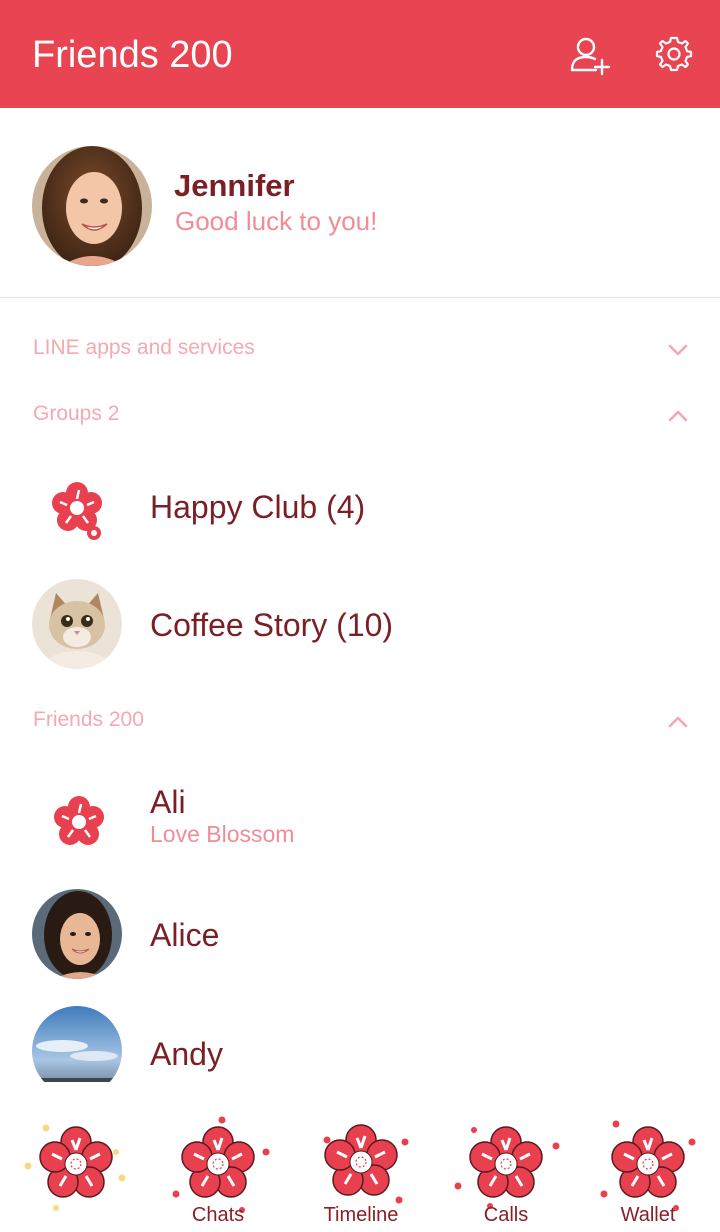  I want to click on profile-avatar, so click(92, 206).